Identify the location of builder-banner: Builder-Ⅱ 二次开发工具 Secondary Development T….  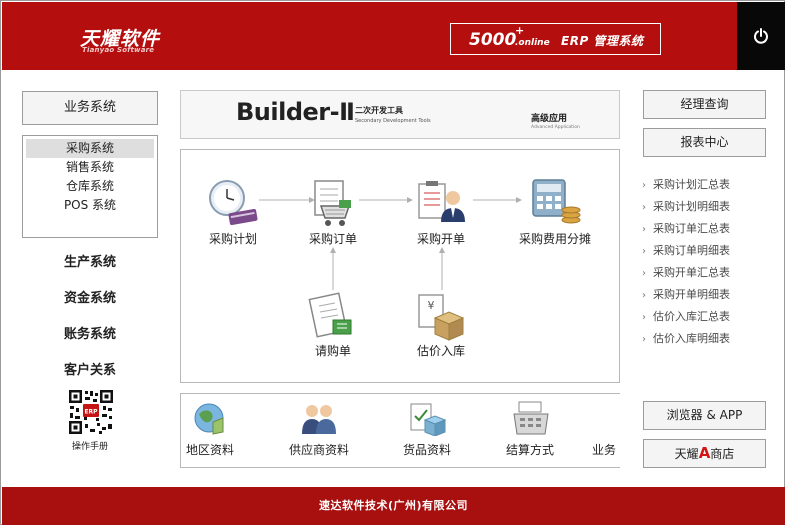
(400, 114).